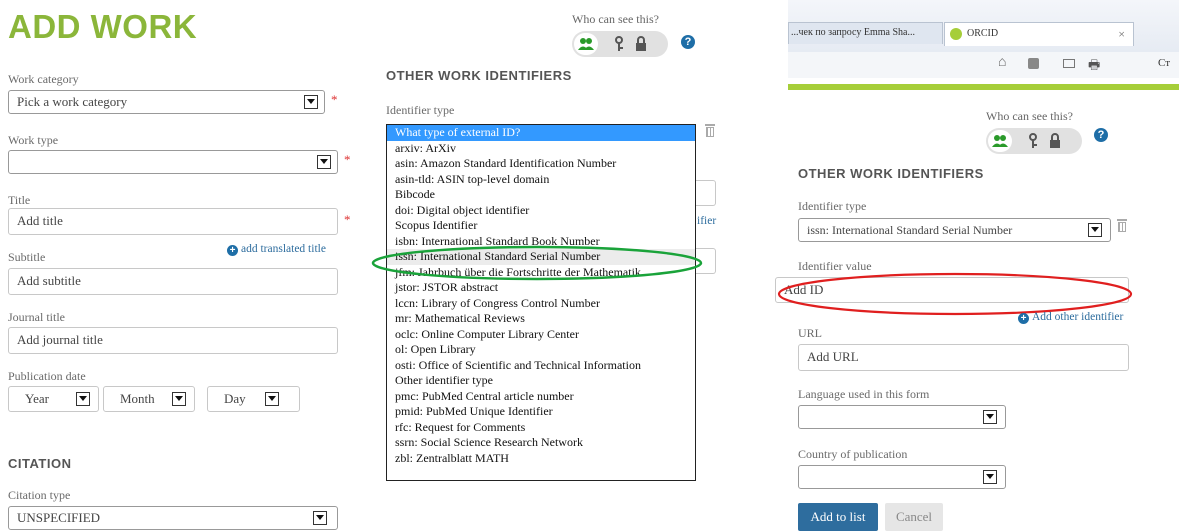 The image size is (1179, 531). What do you see at coordinates (902, 477) in the screenshot?
I see `country-select` at bounding box center [902, 477].